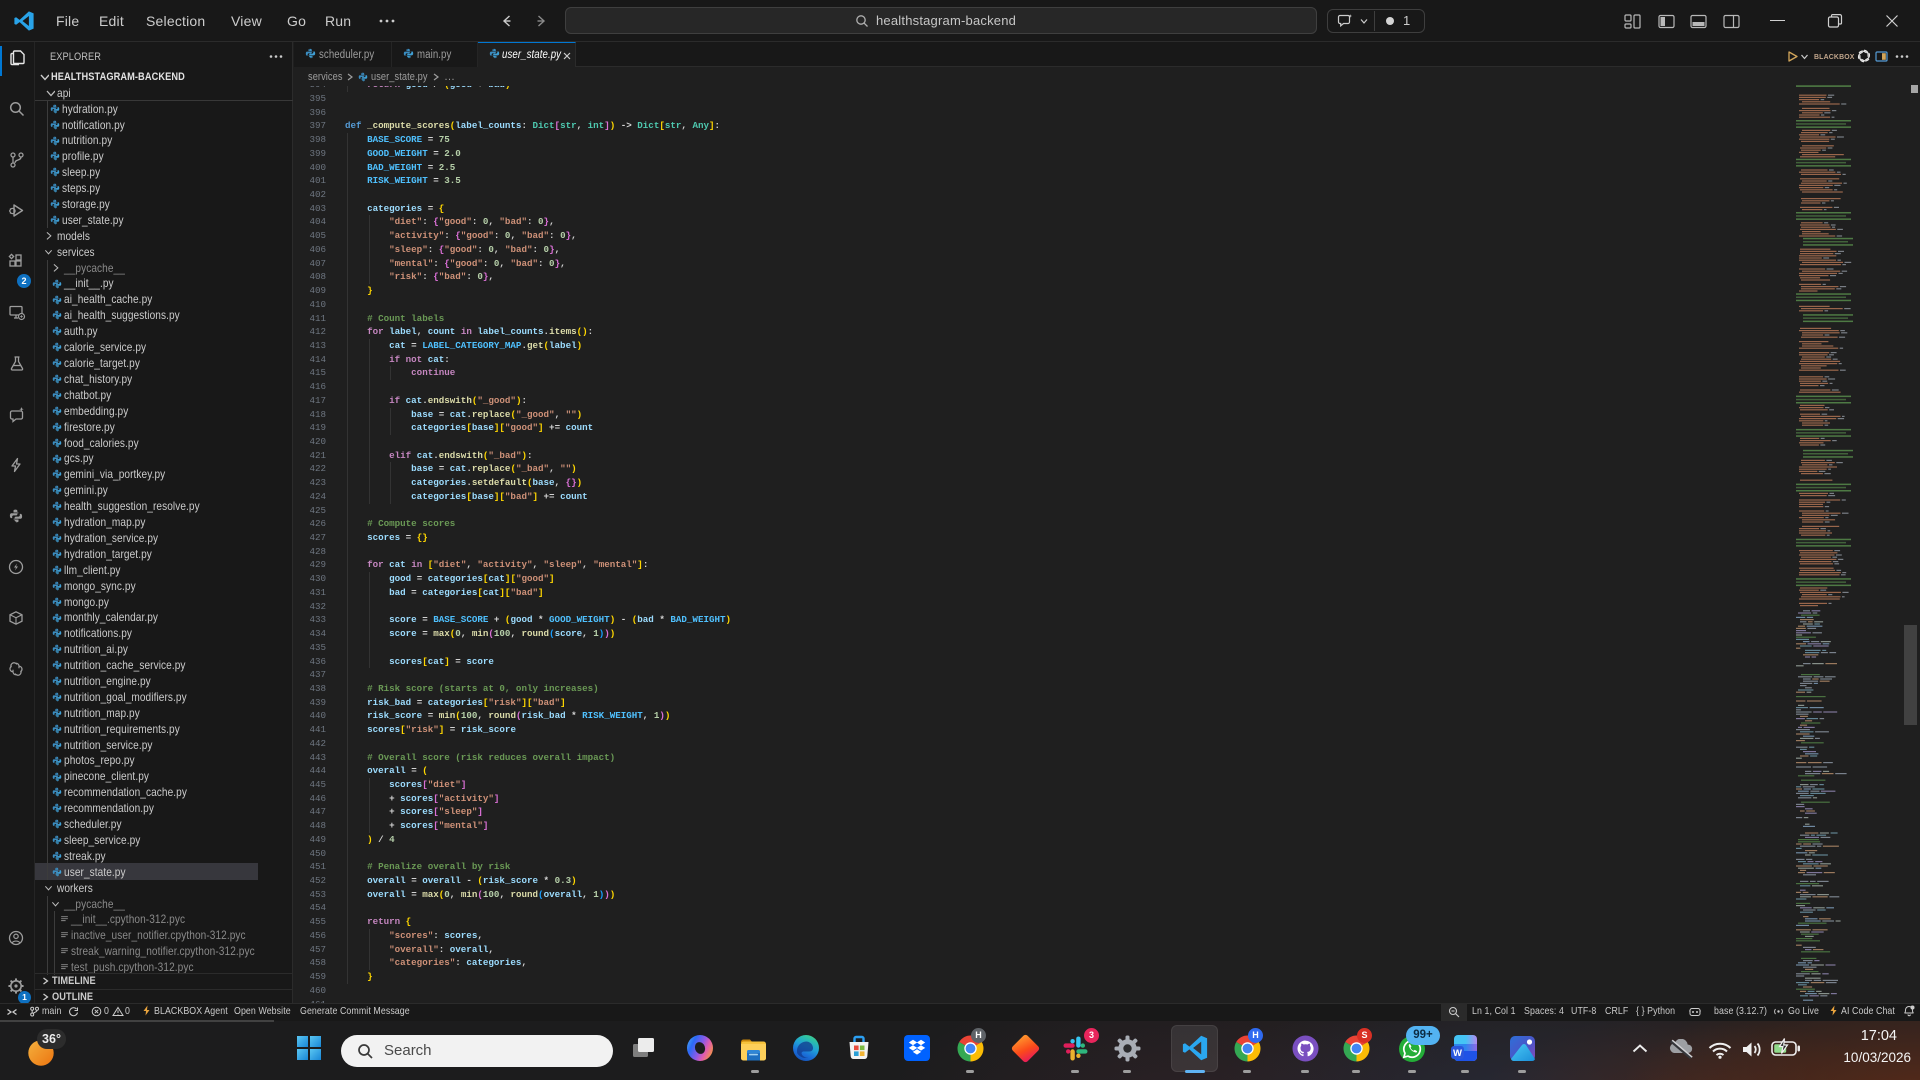 This screenshot has width=1920, height=1080. I want to click on svg-text: W, so click(1457, 1053).